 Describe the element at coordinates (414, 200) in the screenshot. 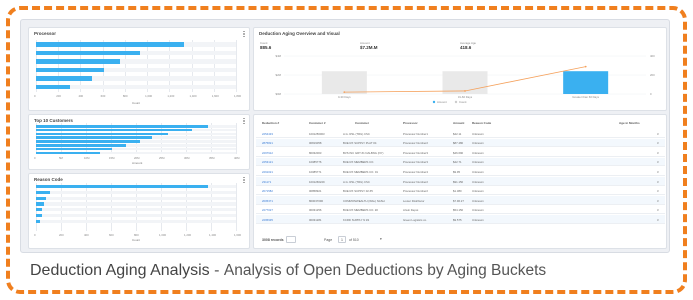

I see `table-cell: Louter Distributor` at that location.